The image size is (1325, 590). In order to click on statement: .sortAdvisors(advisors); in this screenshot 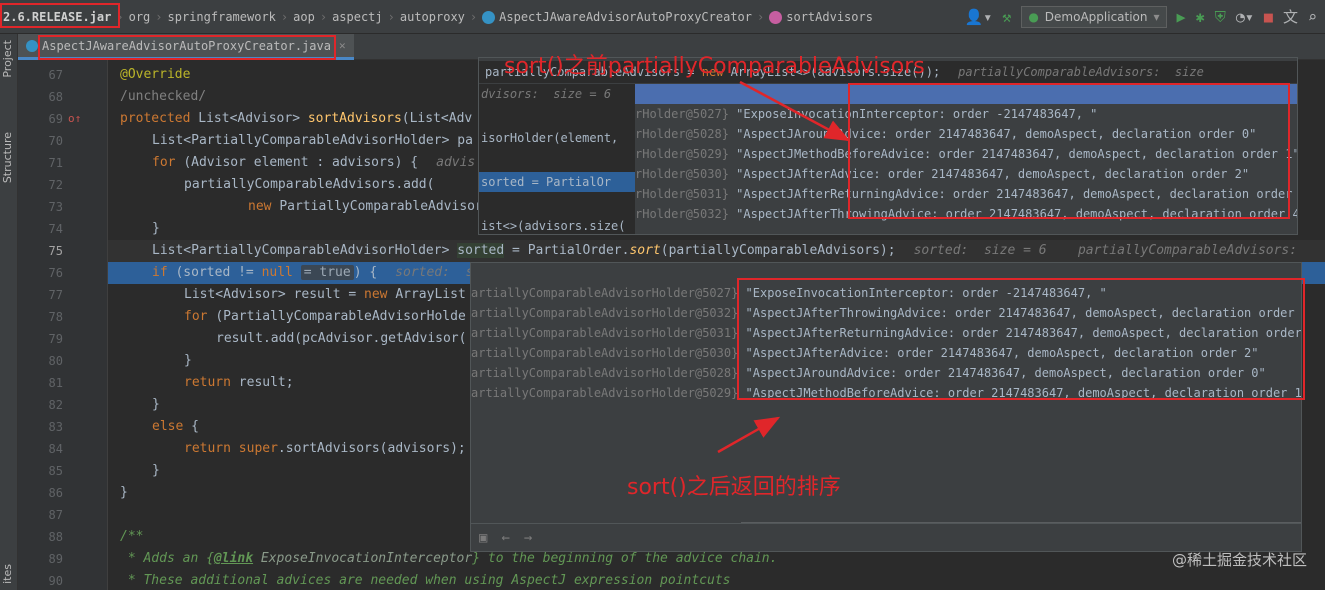, I will do `click(371, 448)`.